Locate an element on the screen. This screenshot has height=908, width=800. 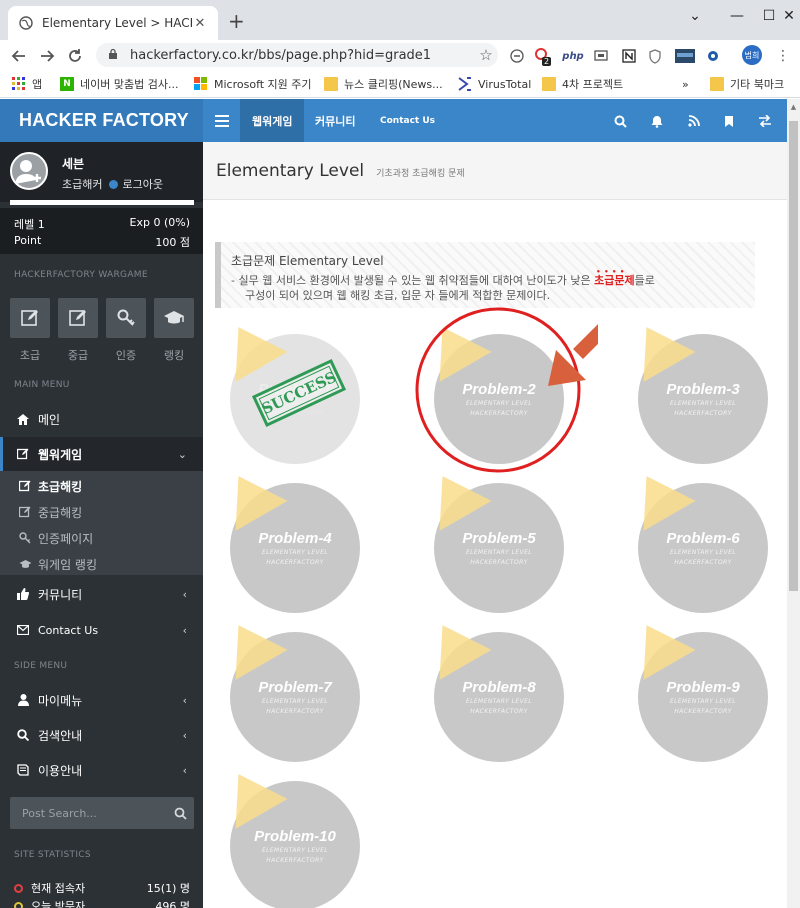
dark-extension-icon is located at coordinates (685, 56).